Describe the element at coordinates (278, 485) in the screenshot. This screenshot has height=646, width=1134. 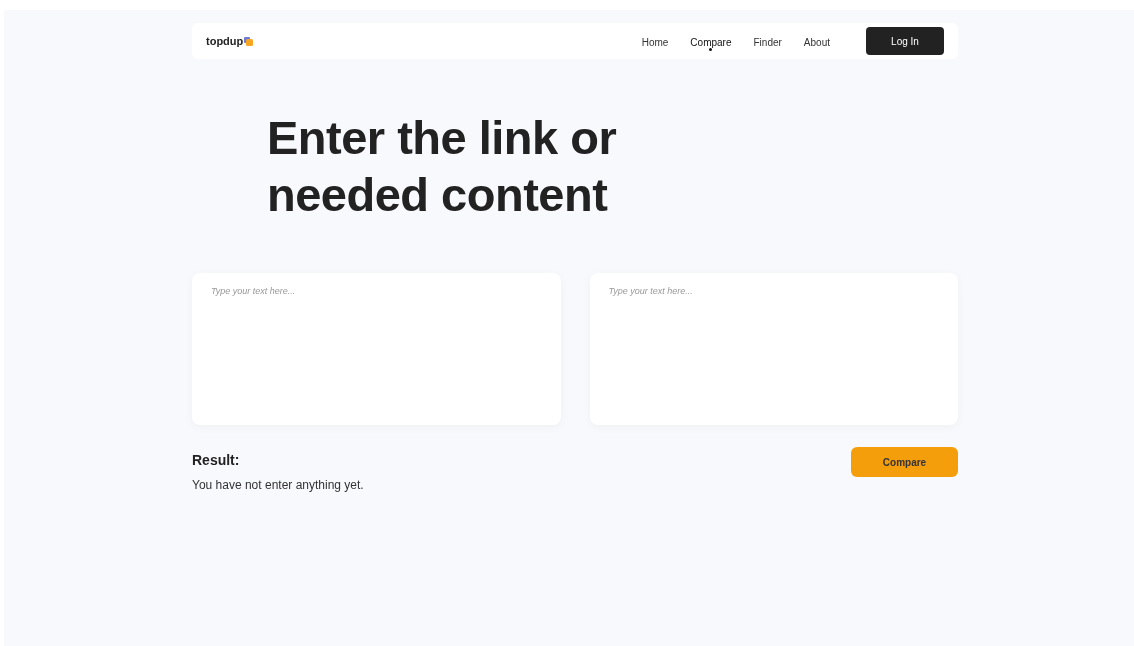
I see `result-text: You have not enter anything yet.` at that location.